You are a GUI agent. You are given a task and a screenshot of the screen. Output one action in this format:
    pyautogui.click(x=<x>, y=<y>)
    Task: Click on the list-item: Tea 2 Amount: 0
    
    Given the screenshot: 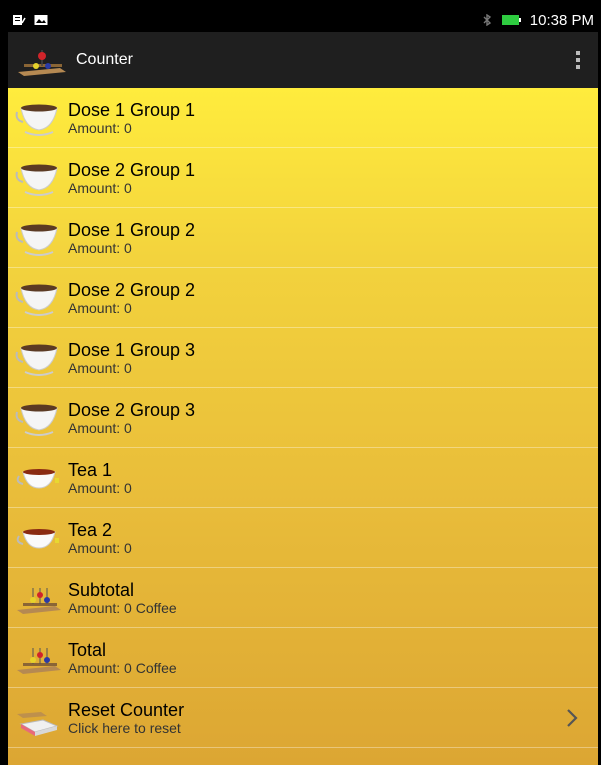 What is the action you would take?
    pyautogui.click(x=303, y=538)
    